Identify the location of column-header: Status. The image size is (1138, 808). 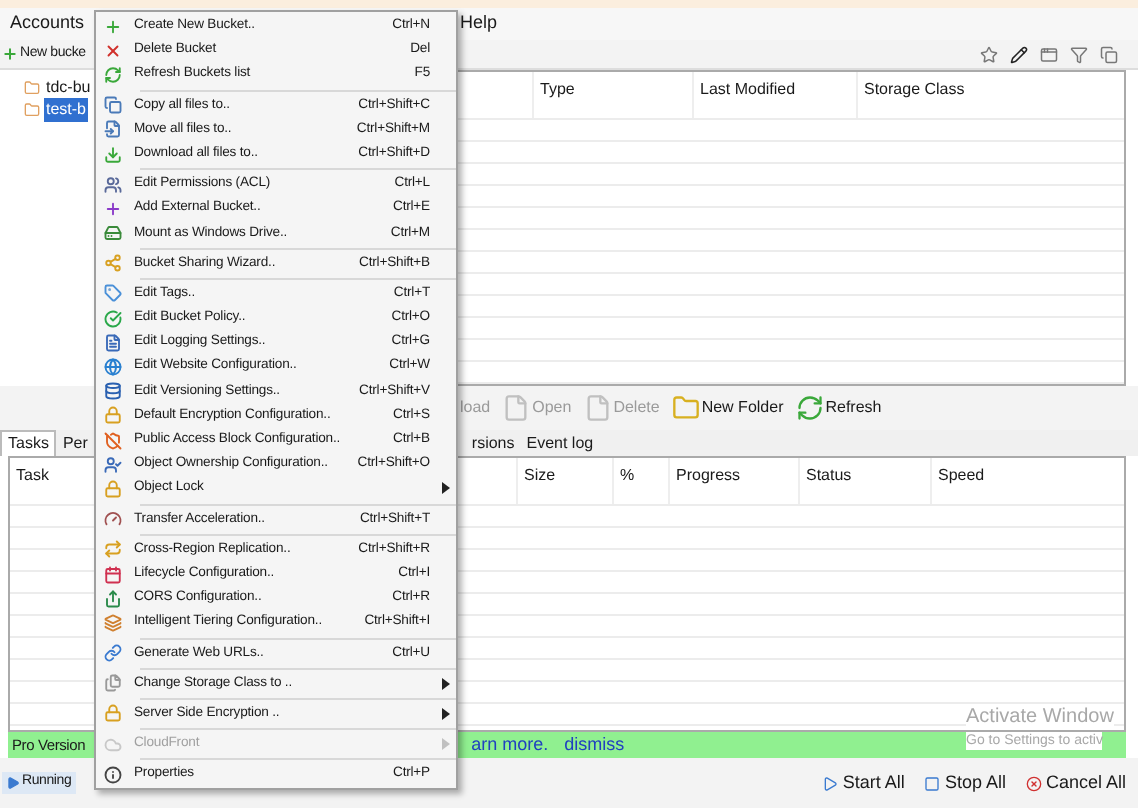
(864, 481).